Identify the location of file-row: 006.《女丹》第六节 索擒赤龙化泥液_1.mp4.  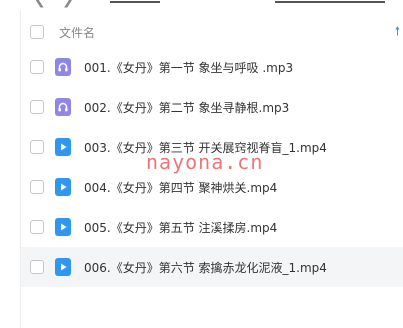
(212, 267).